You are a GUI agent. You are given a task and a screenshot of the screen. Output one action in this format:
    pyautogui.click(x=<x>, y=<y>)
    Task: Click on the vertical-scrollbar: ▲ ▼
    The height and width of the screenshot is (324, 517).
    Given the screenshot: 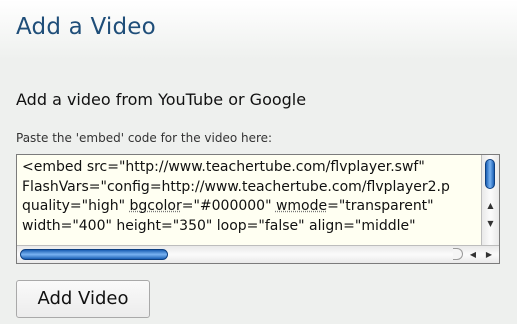 What is the action you would take?
    pyautogui.click(x=490, y=200)
    